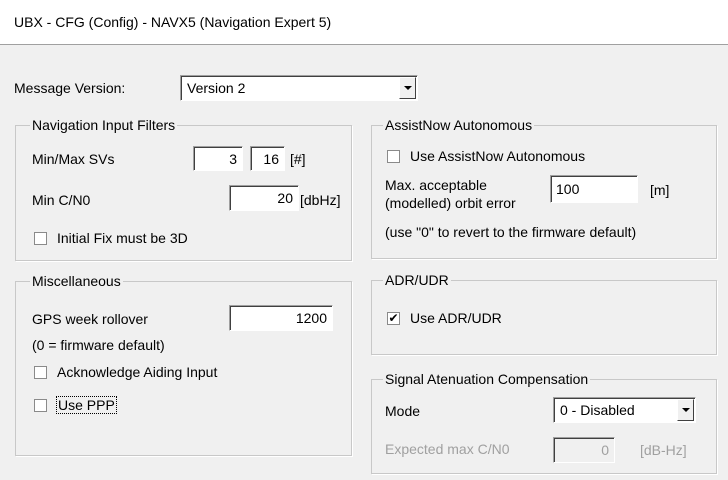  Describe the element at coordinates (40, 405) in the screenshot. I see `use-ppp-check` at that location.